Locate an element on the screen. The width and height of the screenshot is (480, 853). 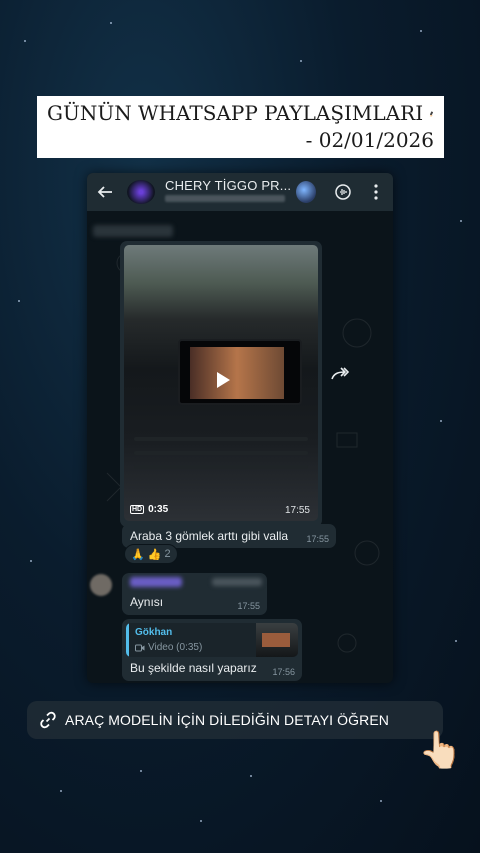
banner-date: - 02/01/2026 is located at coordinates (369, 140).